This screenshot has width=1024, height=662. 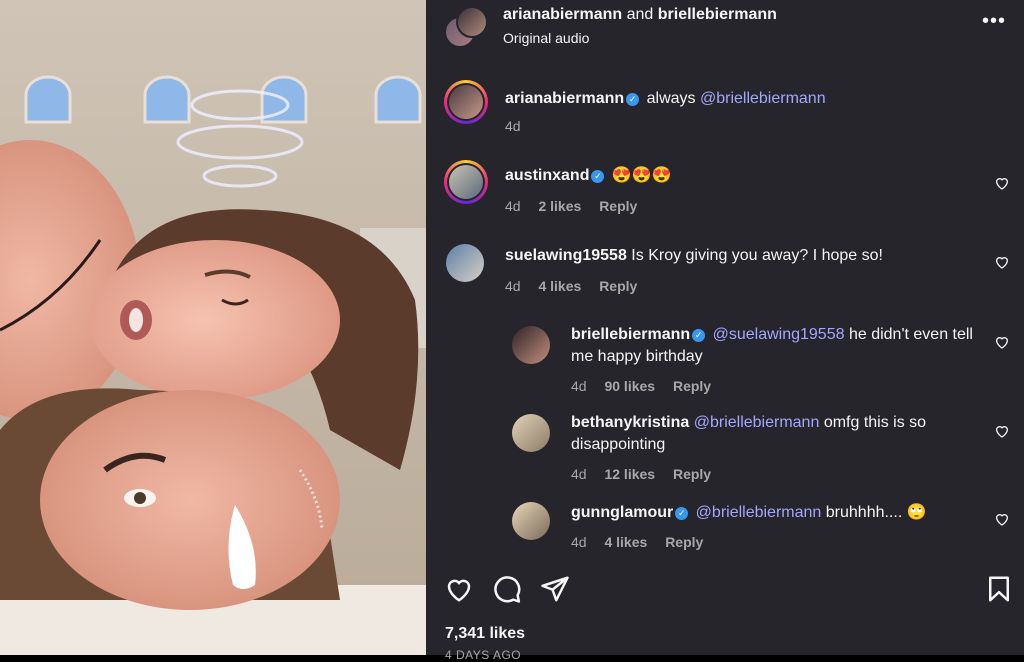 I want to click on collab-avatars, so click(x=466, y=27).